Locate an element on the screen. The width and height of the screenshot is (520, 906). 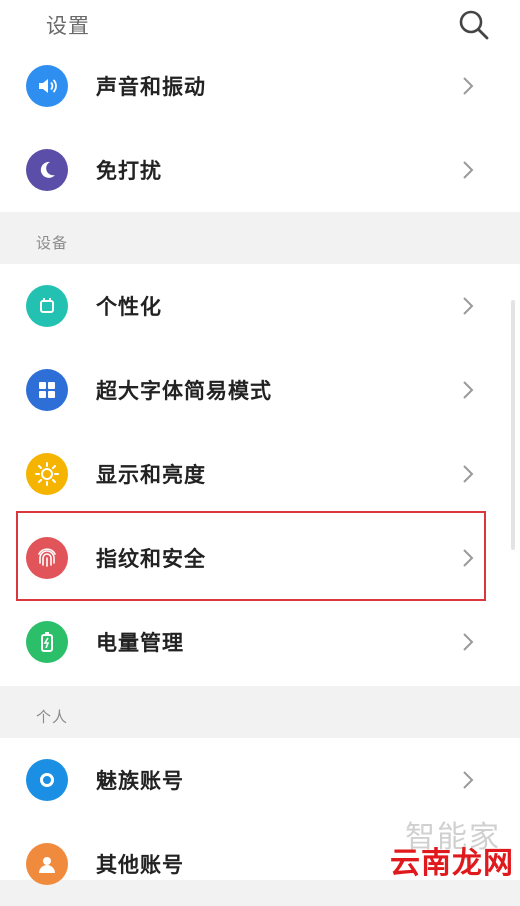
speaker-icon is located at coordinates (47, 86).